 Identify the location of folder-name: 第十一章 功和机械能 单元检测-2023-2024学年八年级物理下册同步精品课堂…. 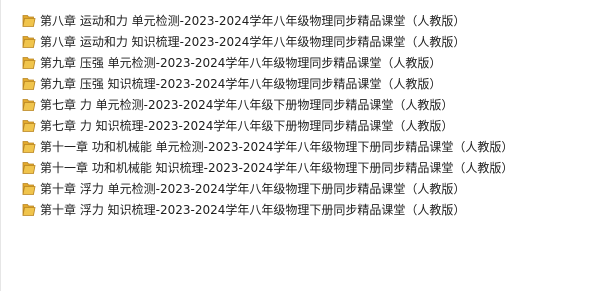
(277, 146).